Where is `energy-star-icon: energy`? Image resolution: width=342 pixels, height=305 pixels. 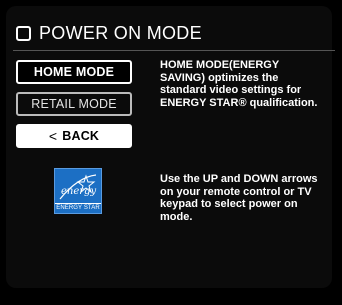
energy-star-icon: energy is located at coordinates (77, 187).